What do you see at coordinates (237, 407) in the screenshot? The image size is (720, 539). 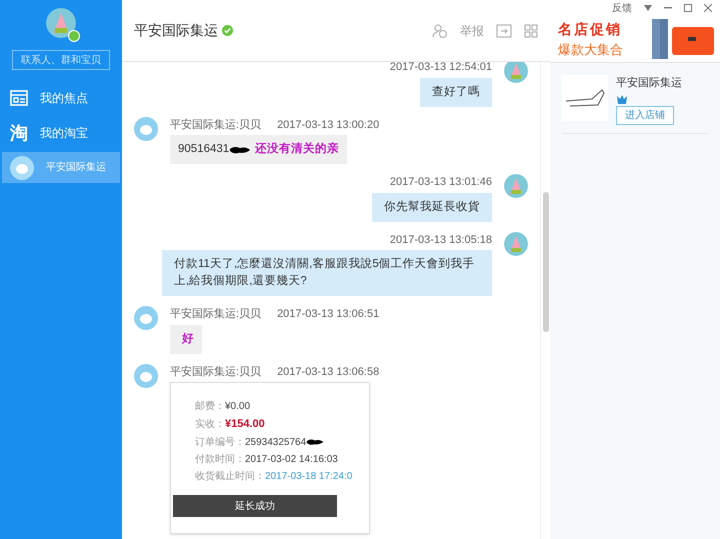 I see `order-value: ¥0.00` at bounding box center [237, 407].